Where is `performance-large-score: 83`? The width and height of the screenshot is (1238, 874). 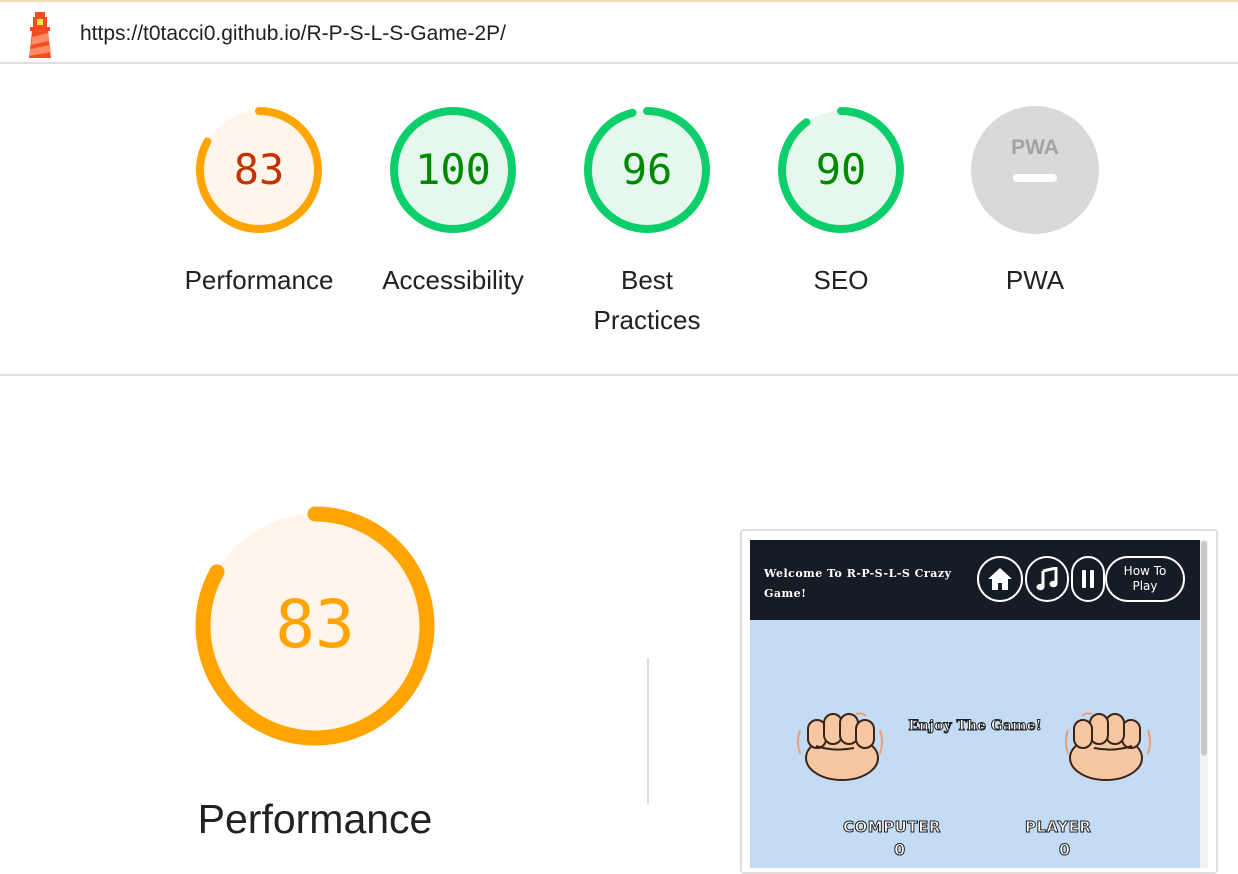
performance-large-score: 83 is located at coordinates (314, 624).